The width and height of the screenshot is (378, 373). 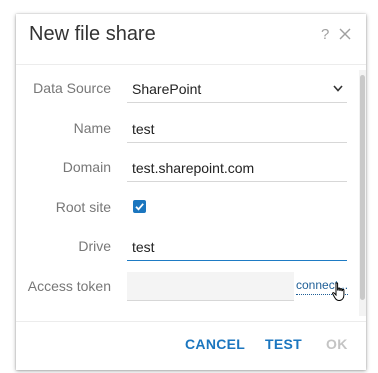 I want to click on scrollbar-thumb, so click(x=362, y=187).